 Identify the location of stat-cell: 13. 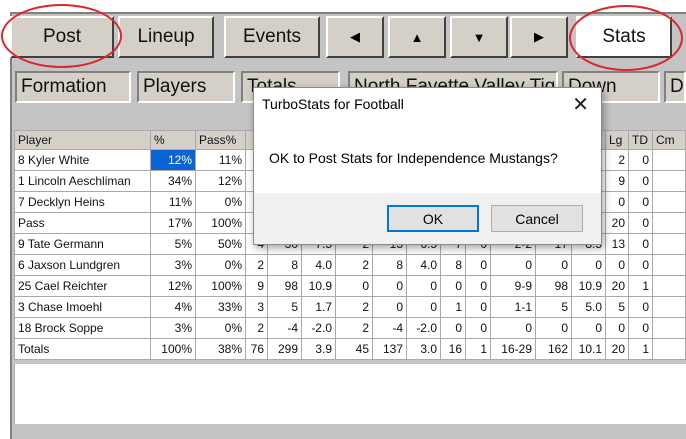
(617, 244).